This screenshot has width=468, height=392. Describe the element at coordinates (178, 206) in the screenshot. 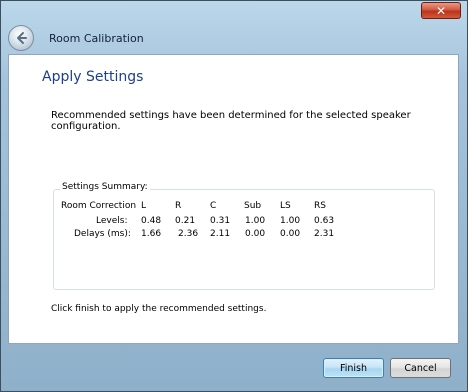

I see `channel-header: R` at that location.